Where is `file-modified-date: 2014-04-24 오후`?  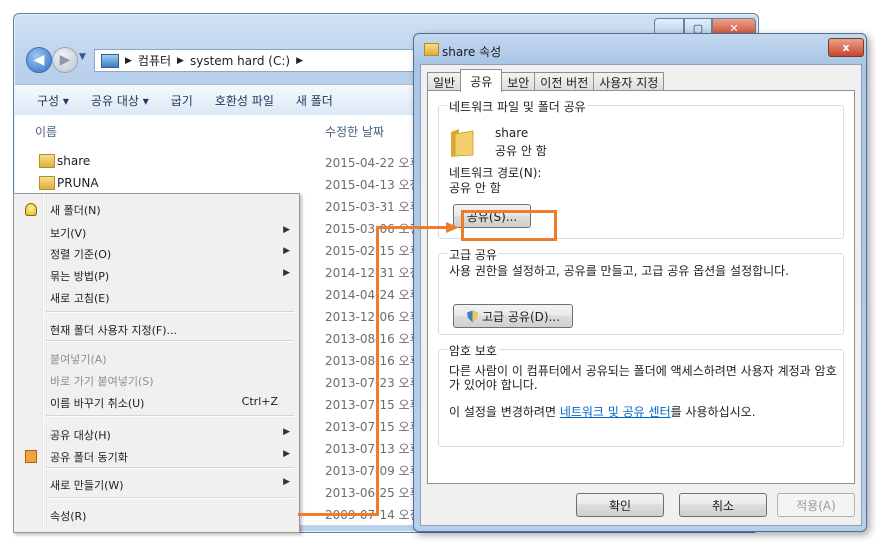
file-modified-date: 2014-04-24 오후 is located at coordinates (373, 295).